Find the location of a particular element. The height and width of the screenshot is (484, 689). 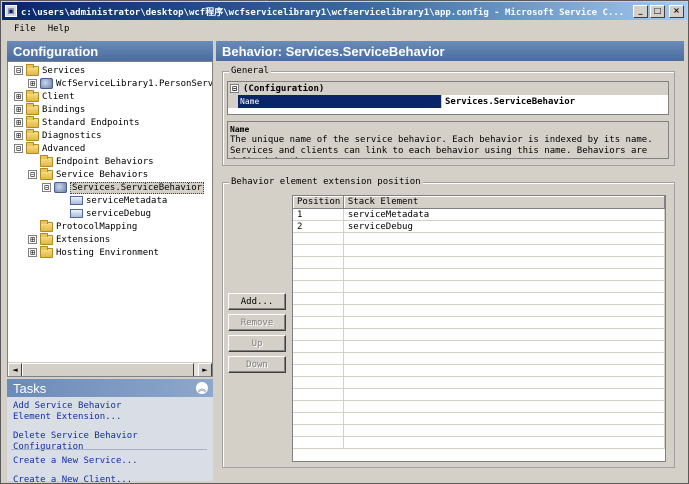

tree-item-hosting-environment: ⊞ Hosting Environment is located at coordinates (93, 252).